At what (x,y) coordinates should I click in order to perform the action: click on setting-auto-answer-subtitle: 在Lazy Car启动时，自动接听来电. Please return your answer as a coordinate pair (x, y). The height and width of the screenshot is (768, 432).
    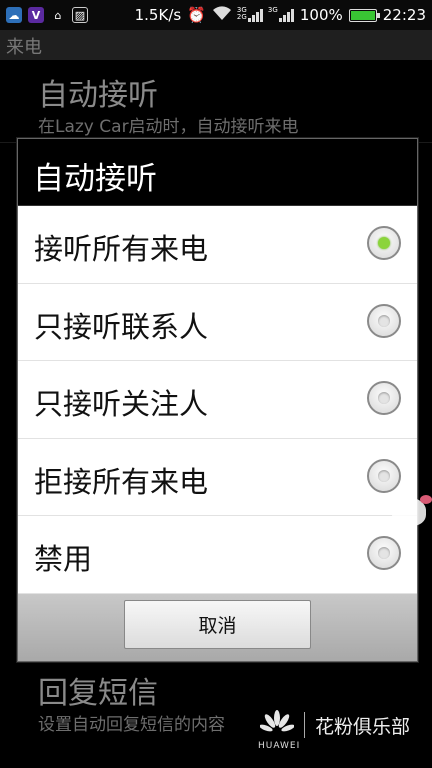
    Looking at the image, I should click on (168, 127).